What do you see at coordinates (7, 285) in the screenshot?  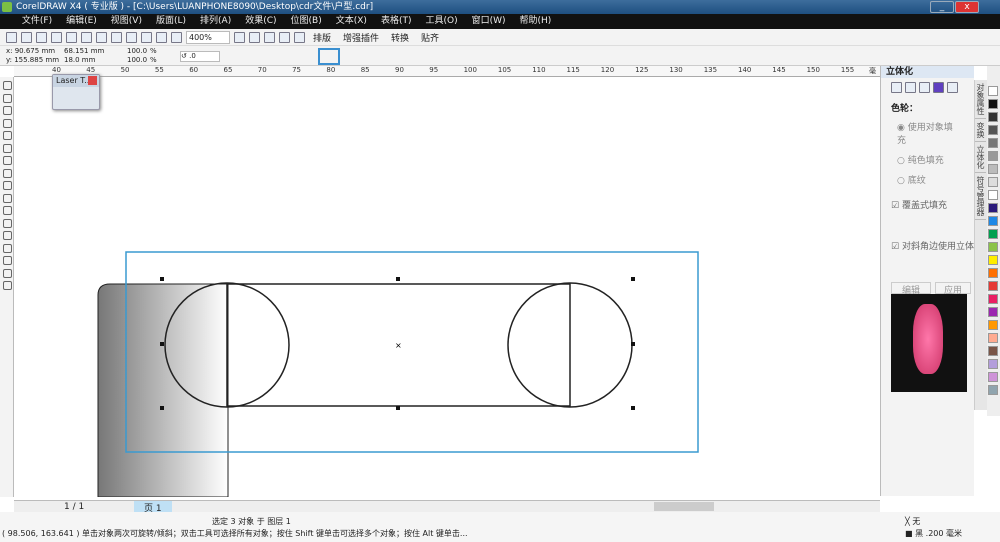 I see `interactive-fill-tool-icon` at bounding box center [7, 285].